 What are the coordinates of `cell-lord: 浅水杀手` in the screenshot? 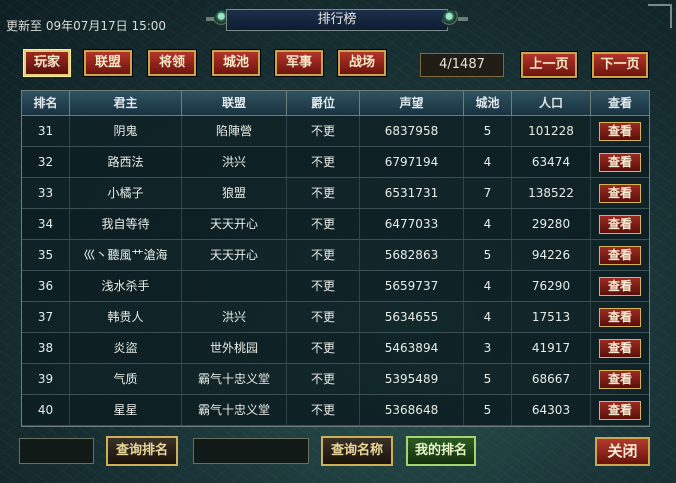 It's located at (126, 286).